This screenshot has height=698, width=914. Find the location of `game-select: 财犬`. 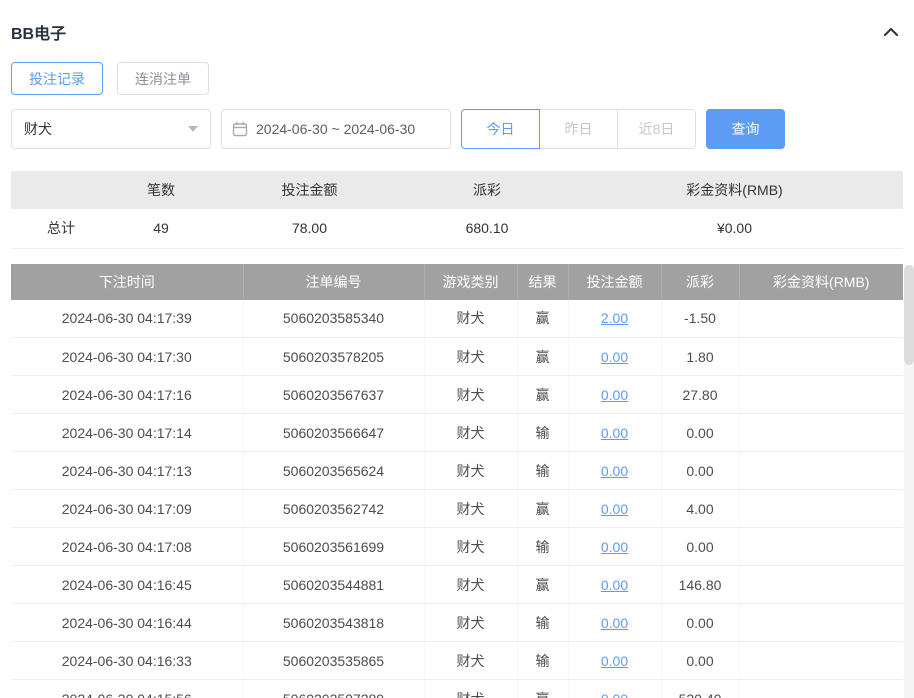

game-select: 财犬 is located at coordinates (111, 129).